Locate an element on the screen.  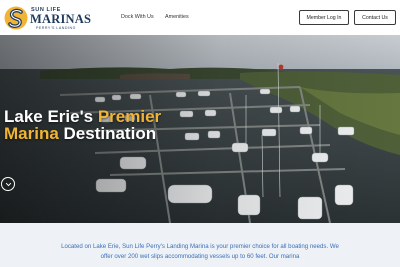
member-login-button: Member Log In is located at coordinates (324, 17).